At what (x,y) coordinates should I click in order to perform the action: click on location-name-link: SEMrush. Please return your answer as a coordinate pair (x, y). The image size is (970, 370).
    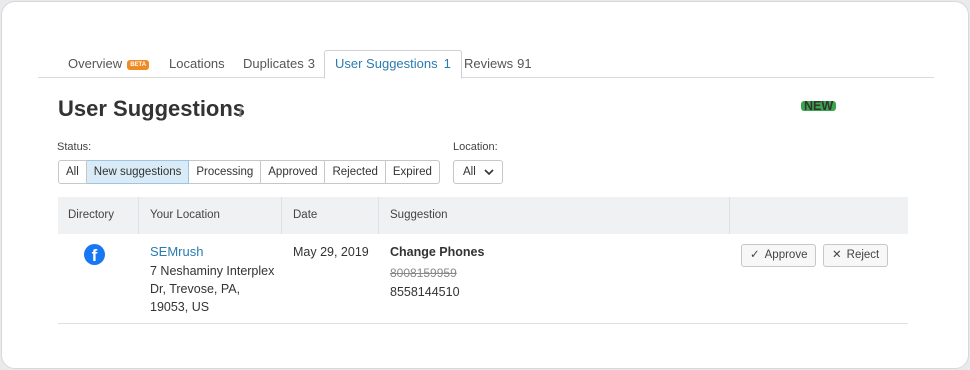
    Looking at the image, I should click on (176, 251).